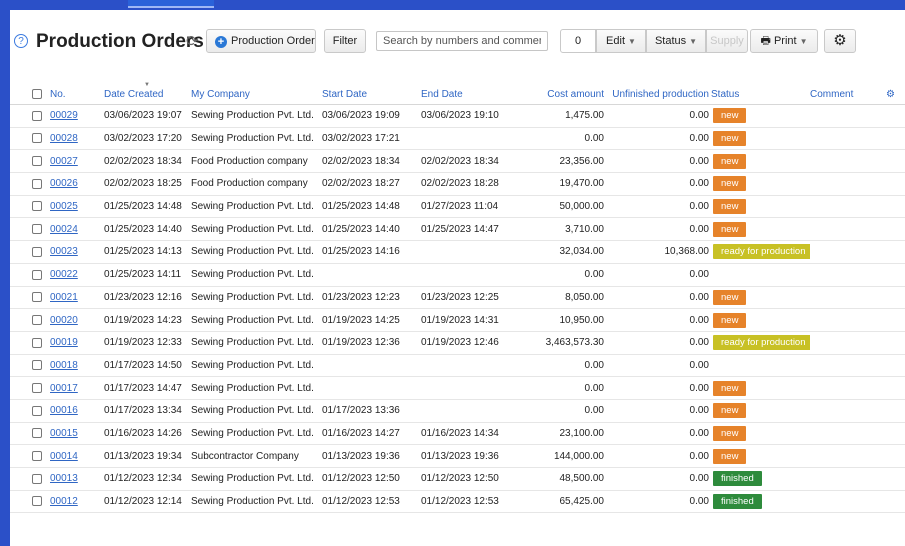  What do you see at coordinates (147, 502) in the screenshot?
I see `cell-date-created: 01/12/2023 12:14` at bounding box center [147, 502].